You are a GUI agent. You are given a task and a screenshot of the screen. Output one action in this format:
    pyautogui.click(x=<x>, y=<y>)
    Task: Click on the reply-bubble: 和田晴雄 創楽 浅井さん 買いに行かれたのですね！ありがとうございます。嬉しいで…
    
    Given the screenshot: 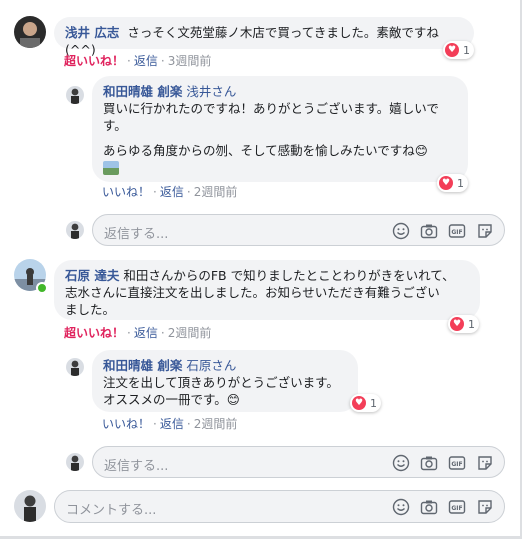 What is the action you would take?
    pyautogui.click(x=280, y=129)
    